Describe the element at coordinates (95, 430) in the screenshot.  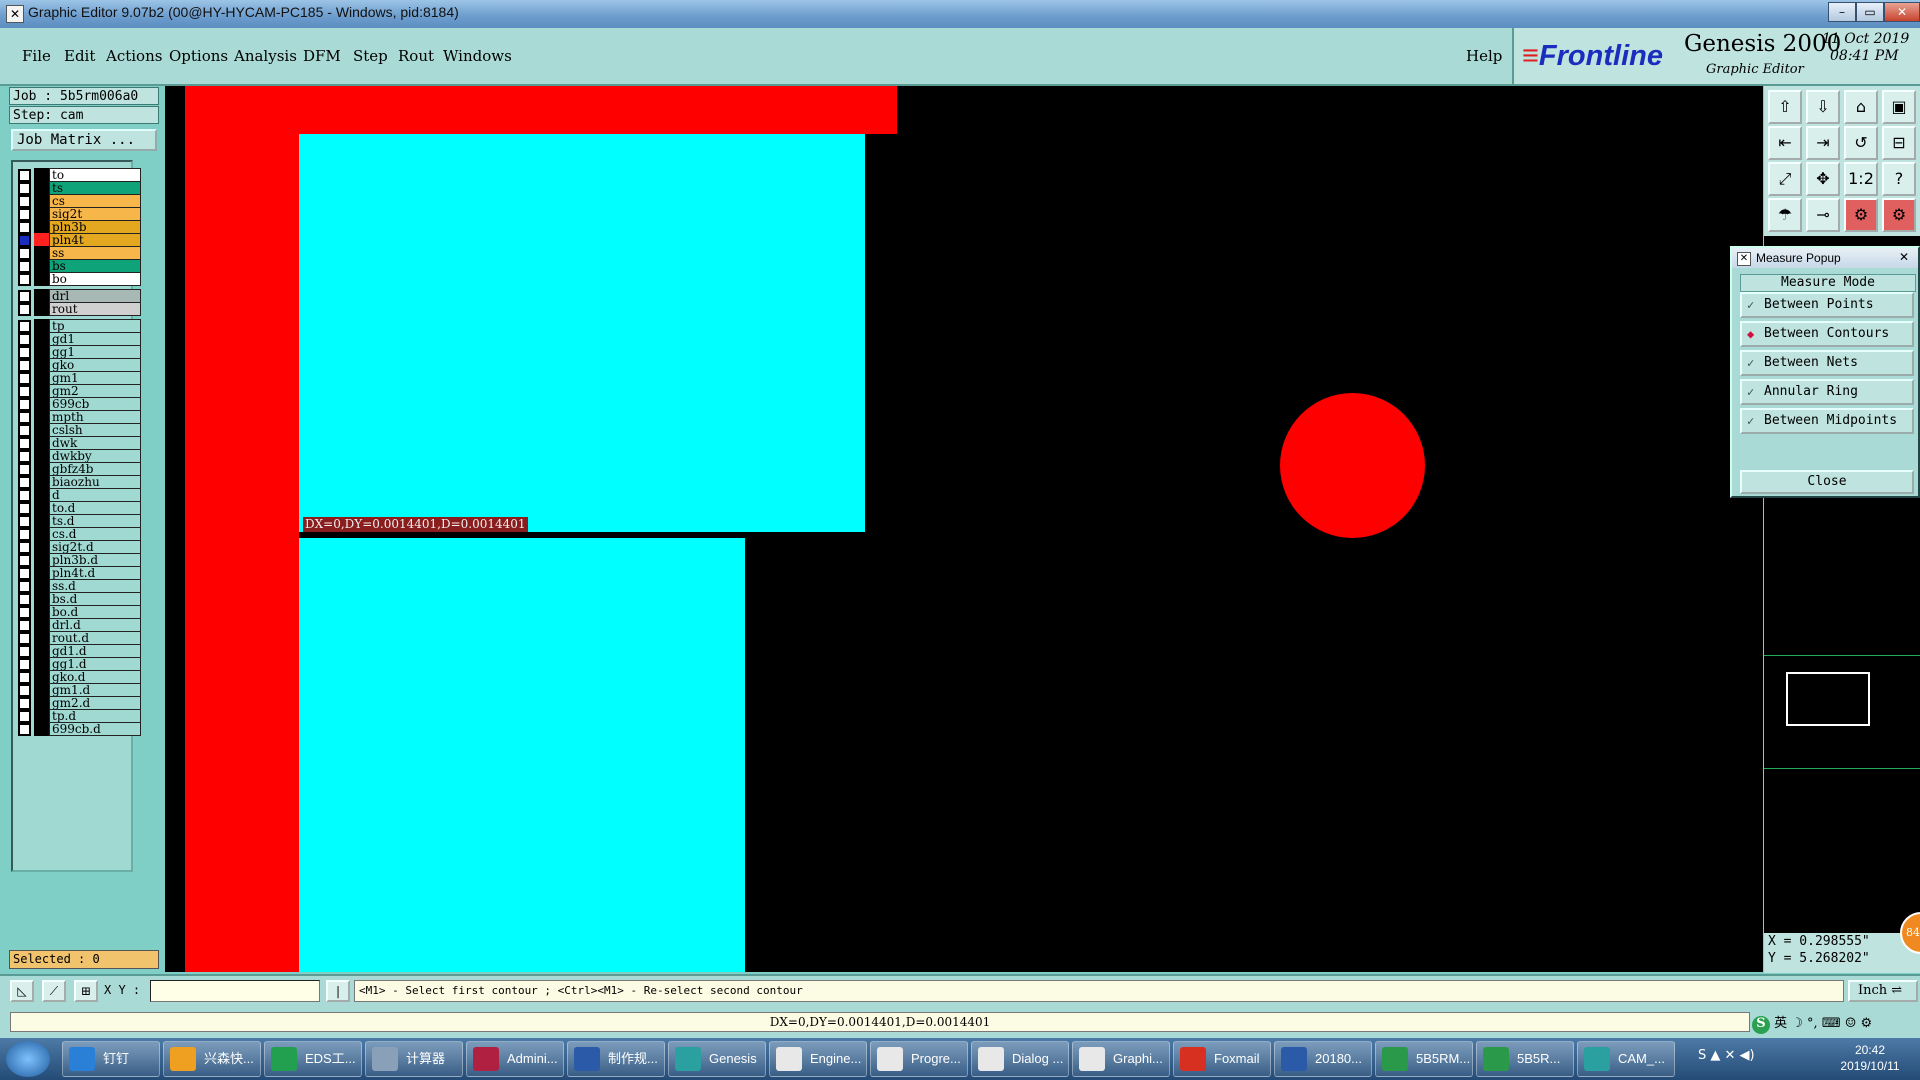
I see `layer-name: cslsh` at that location.